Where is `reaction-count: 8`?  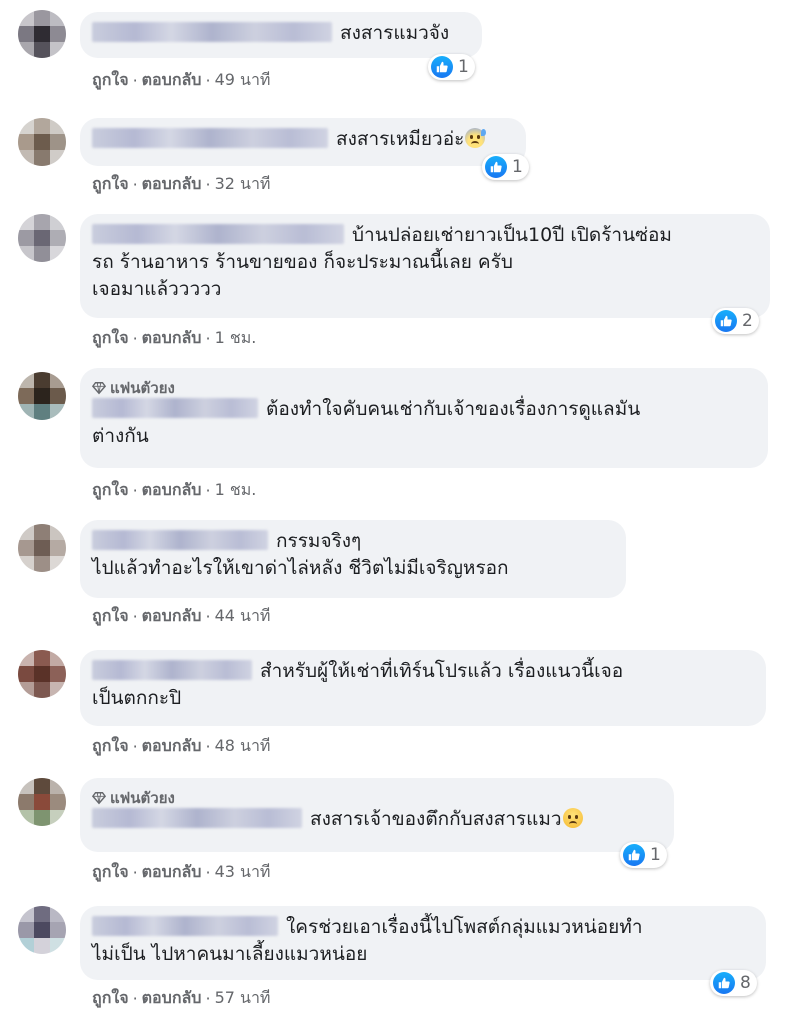 reaction-count: 8 is located at coordinates (733, 983).